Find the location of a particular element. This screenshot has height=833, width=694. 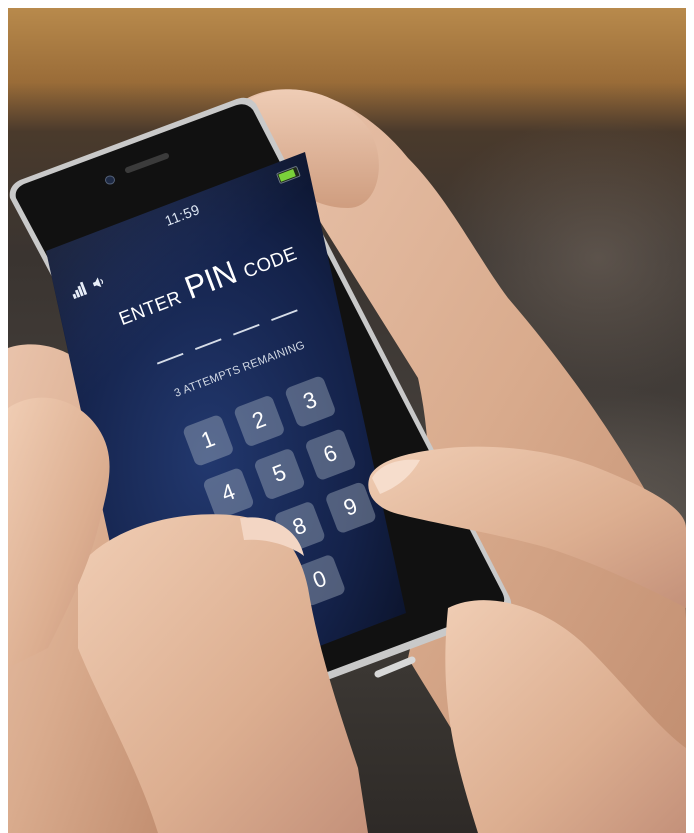

key-5: 5 is located at coordinates (279, 474).